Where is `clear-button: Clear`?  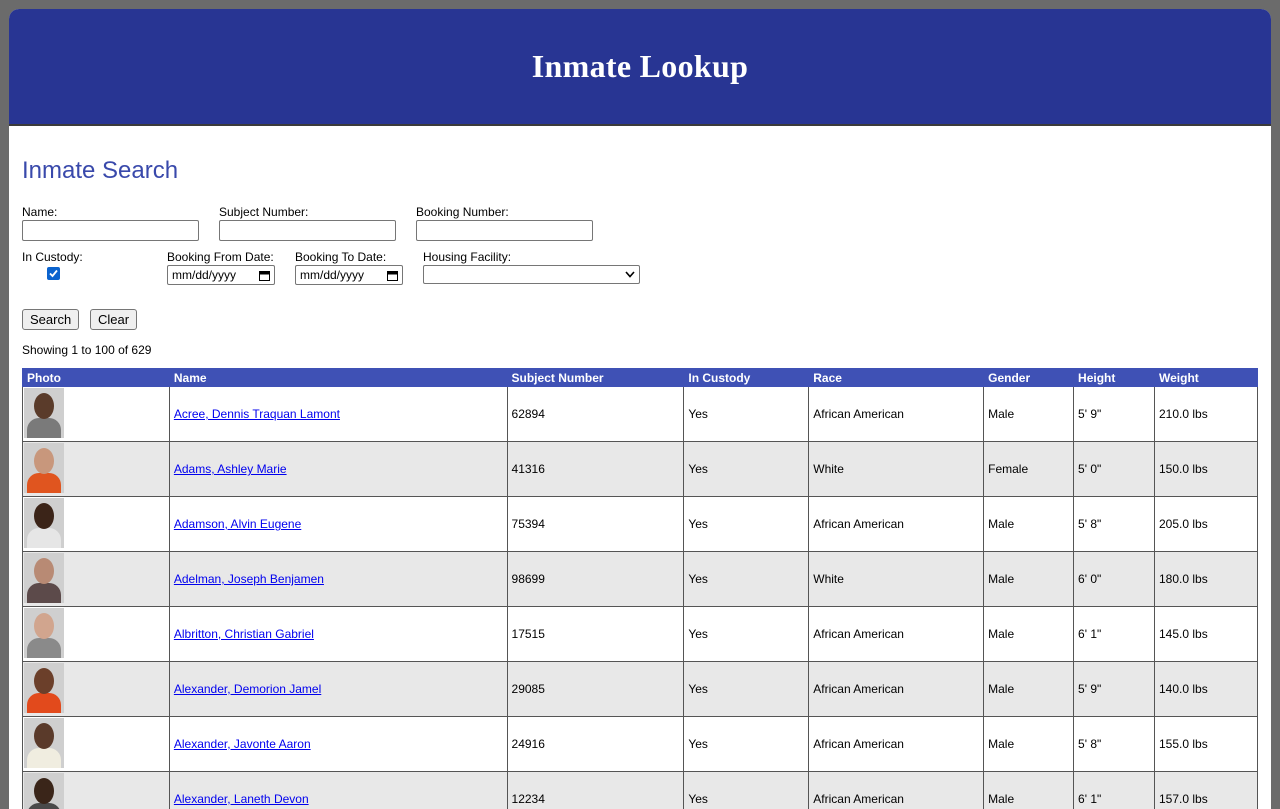 clear-button: Clear is located at coordinates (113, 319).